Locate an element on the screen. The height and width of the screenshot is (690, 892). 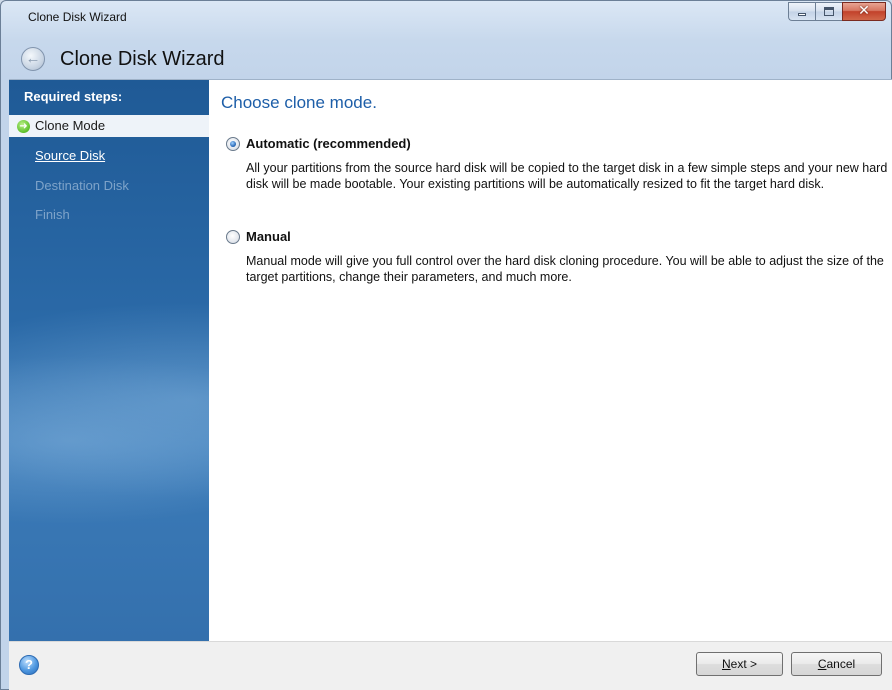
close-icon: ✕ is located at coordinates (864, 10).